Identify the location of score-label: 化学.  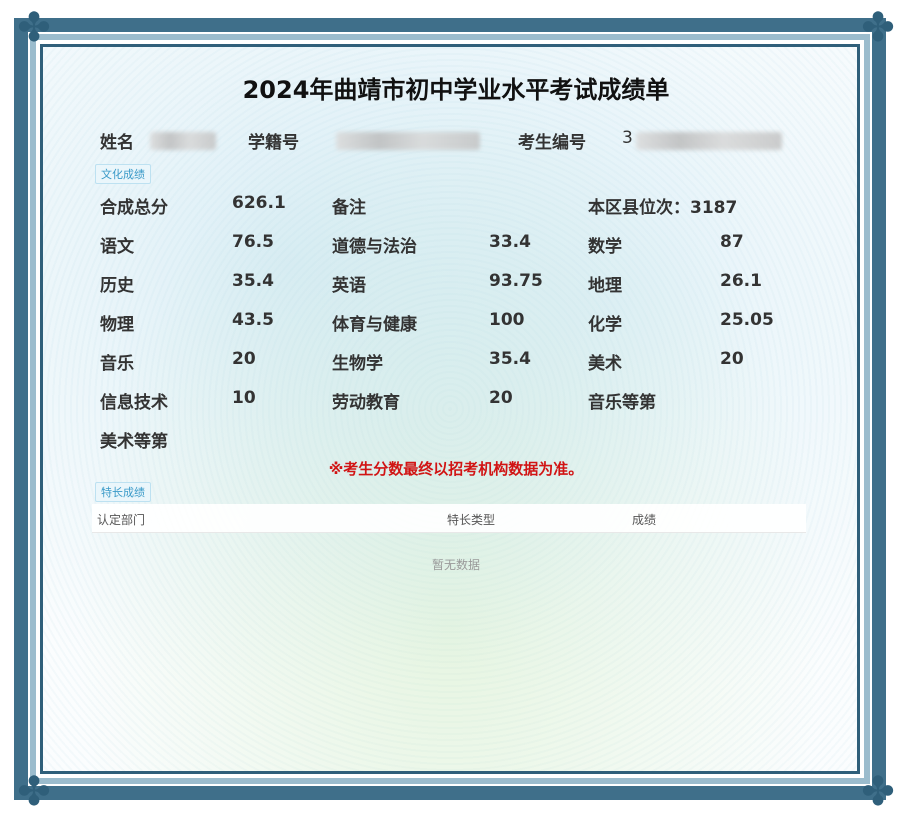
(605, 325).